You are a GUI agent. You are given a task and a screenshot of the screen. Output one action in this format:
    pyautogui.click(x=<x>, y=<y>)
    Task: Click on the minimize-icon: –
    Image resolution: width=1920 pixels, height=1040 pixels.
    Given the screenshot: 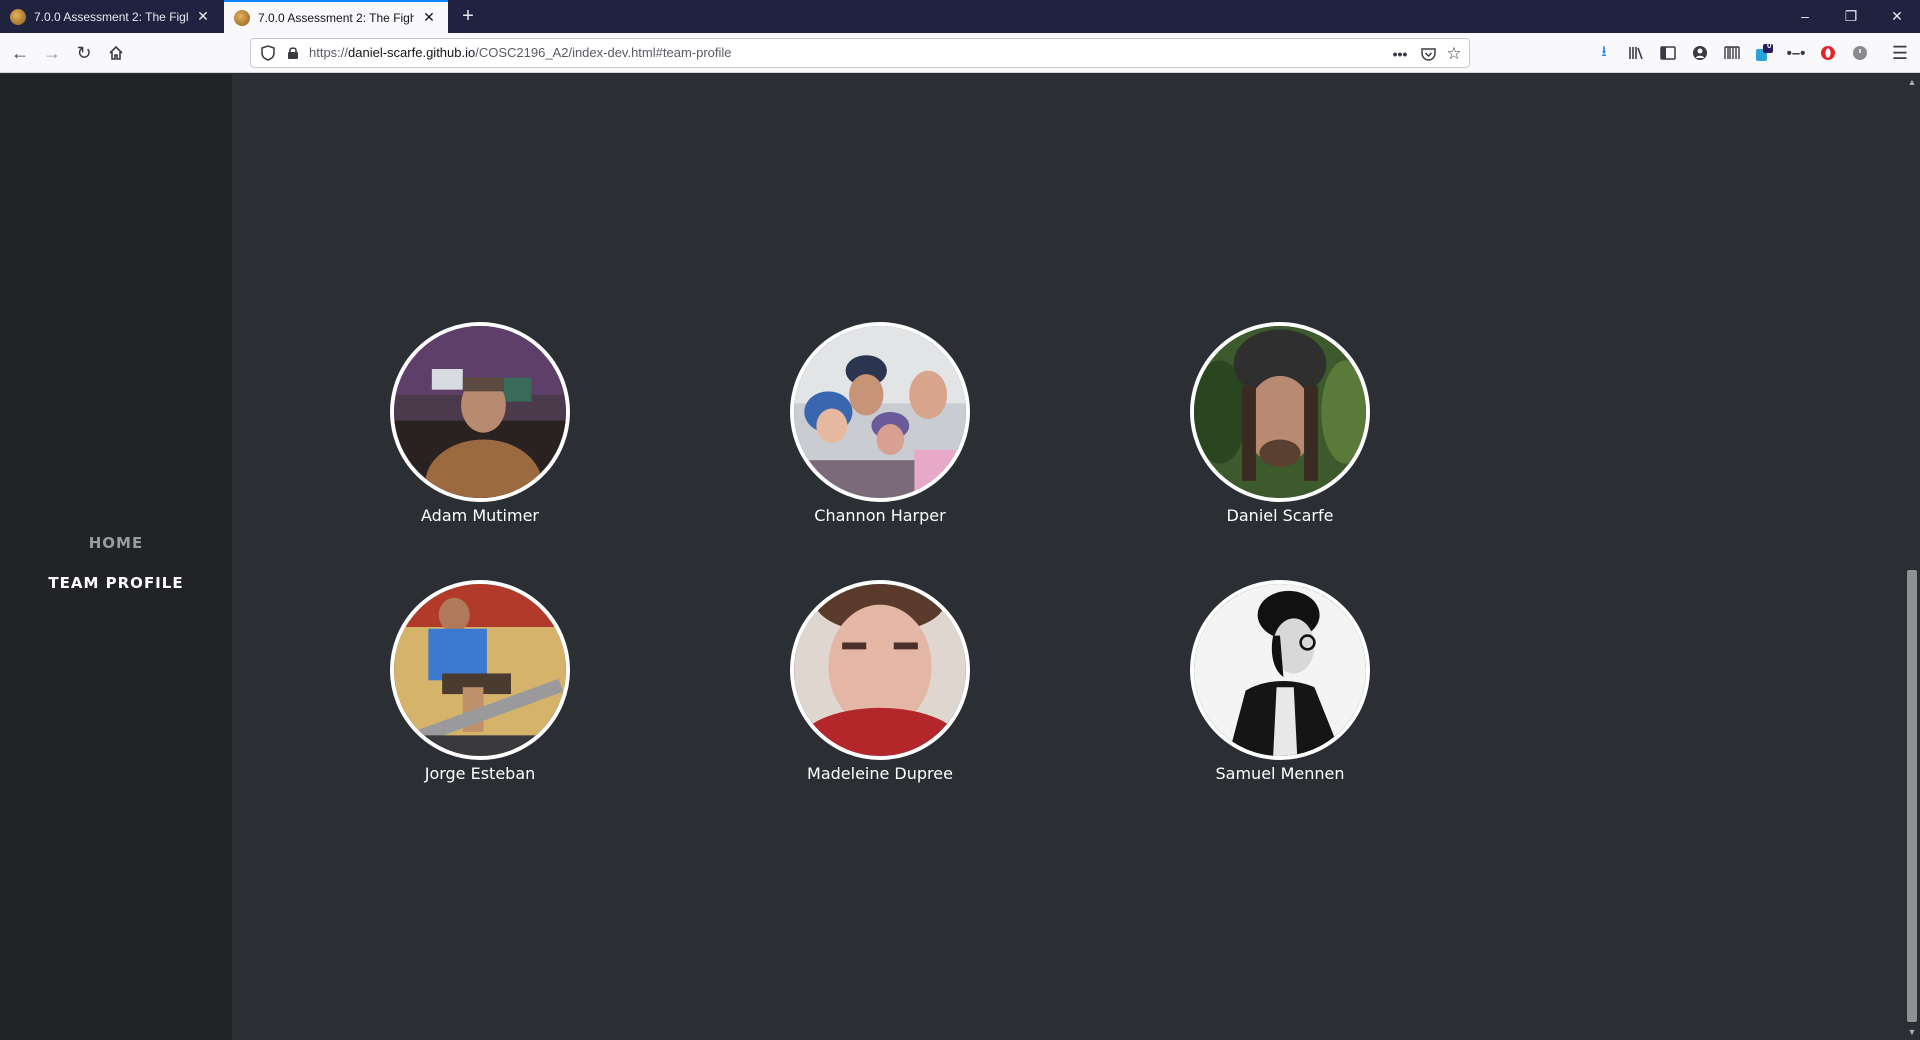 What is the action you would take?
    pyautogui.click(x=1805, y=16)
    